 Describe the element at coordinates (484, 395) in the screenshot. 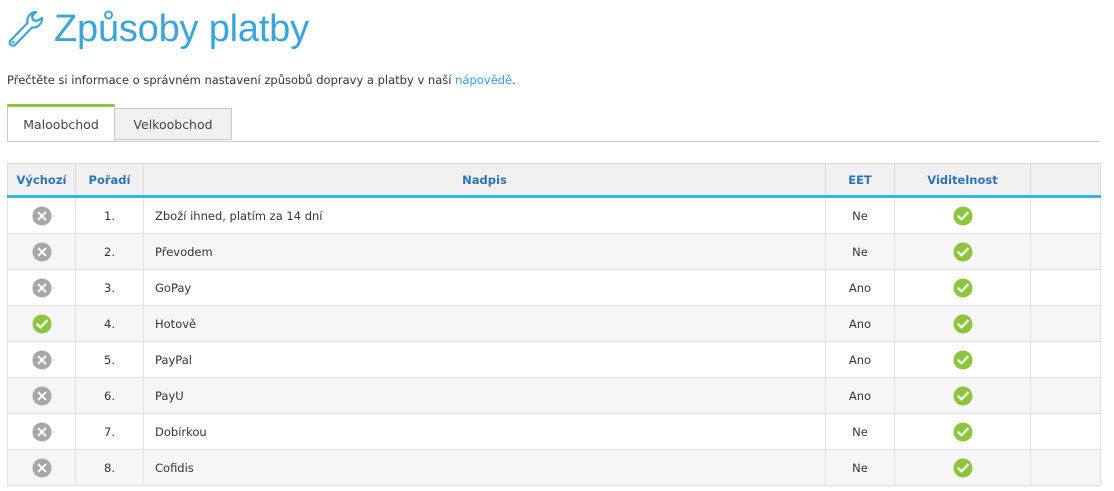

I see `label-cell: PayU` at that location.